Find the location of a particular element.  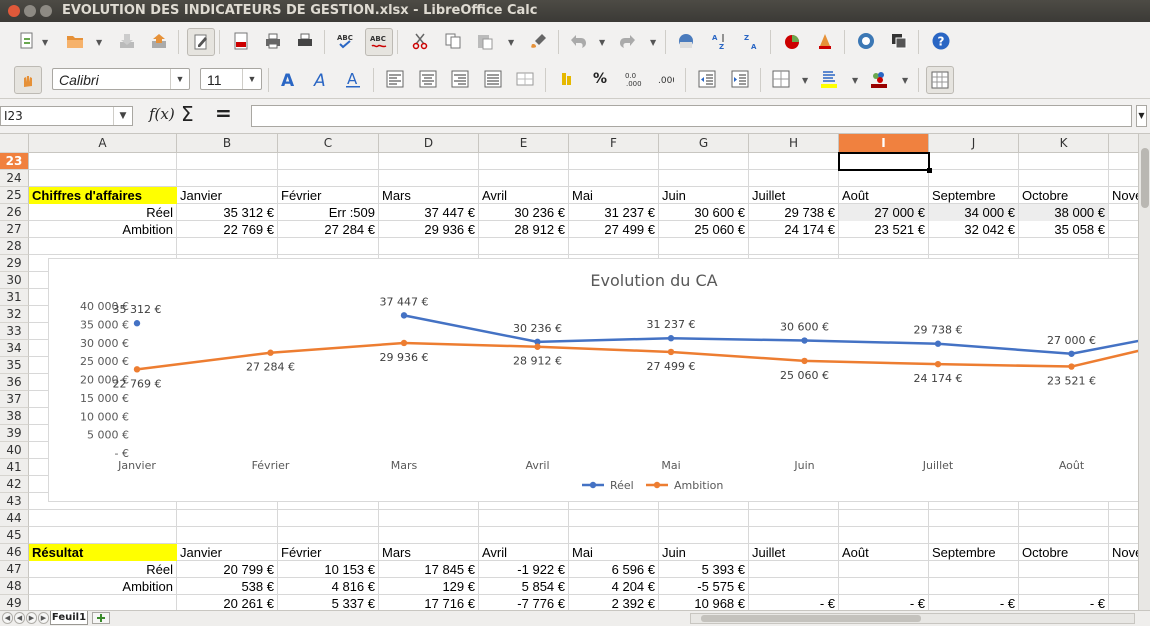

export-pdf-button is located at coordinates (241, 41).